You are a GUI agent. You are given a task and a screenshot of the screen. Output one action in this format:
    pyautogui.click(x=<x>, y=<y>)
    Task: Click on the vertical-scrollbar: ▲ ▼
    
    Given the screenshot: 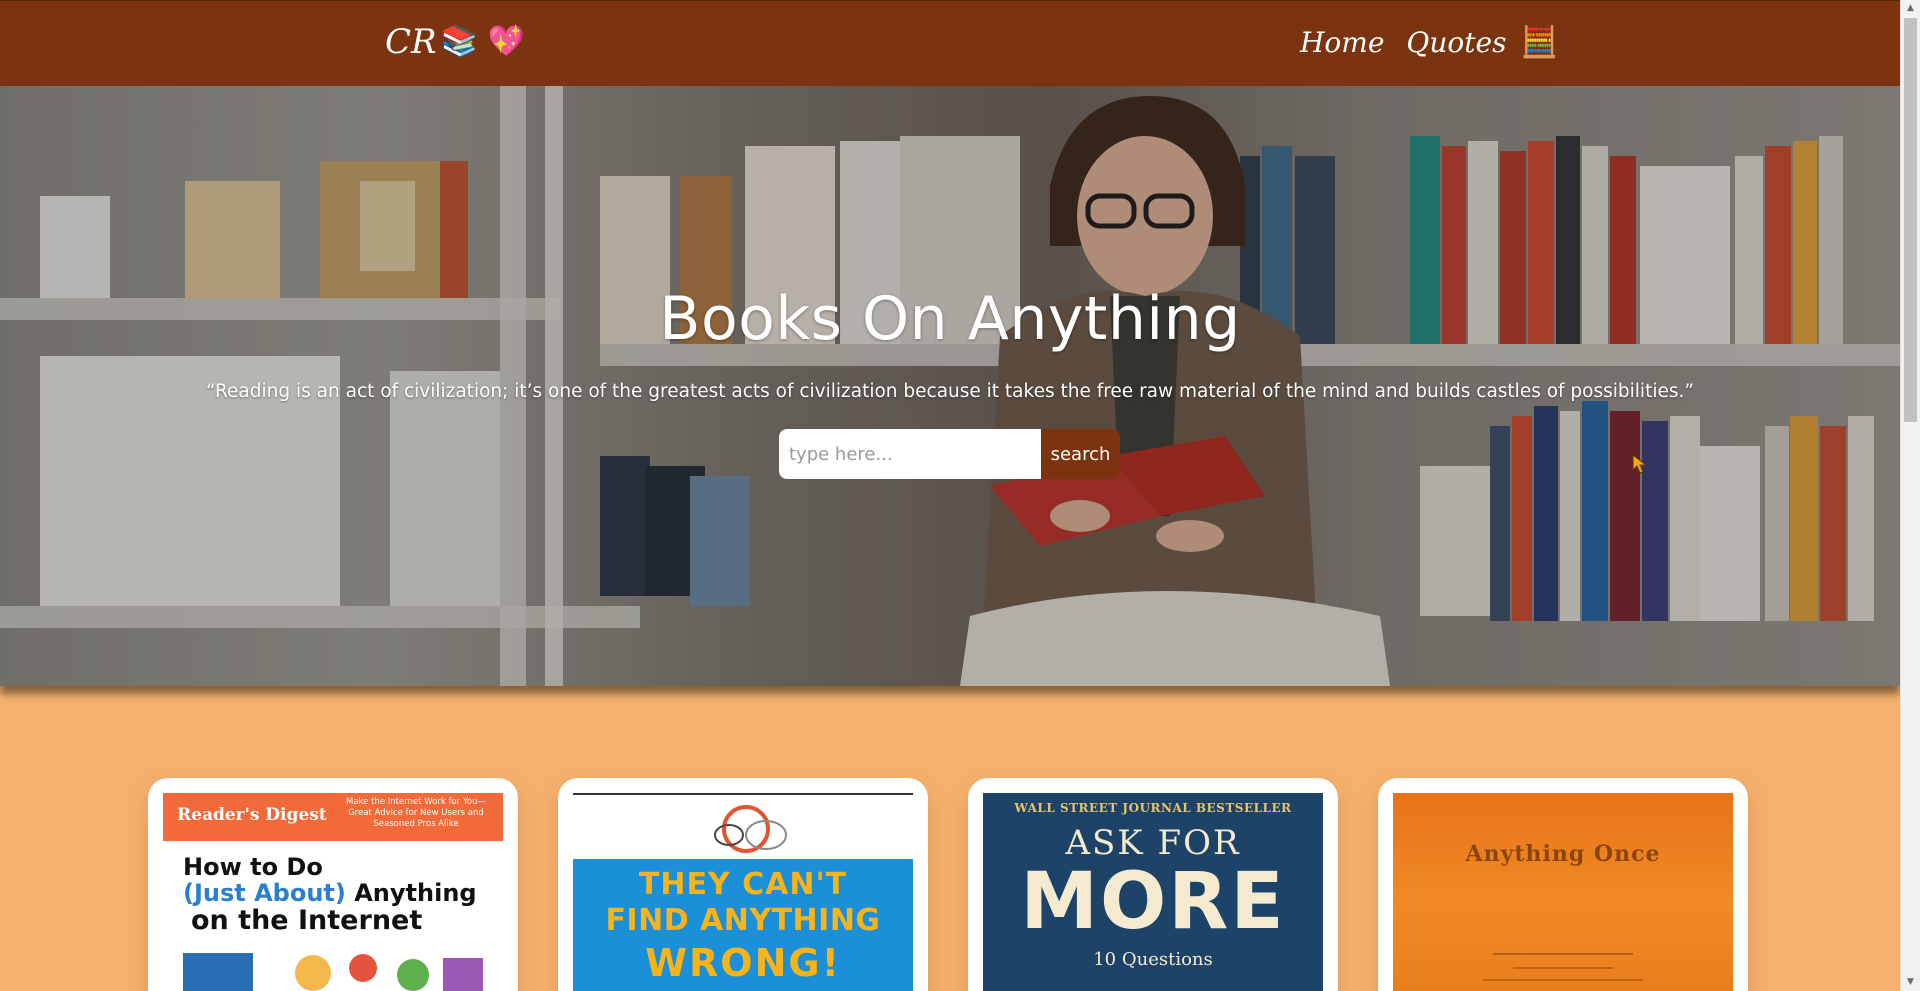 What is the action you would take?
    pyautogui.click(x=1910, y=495)
    